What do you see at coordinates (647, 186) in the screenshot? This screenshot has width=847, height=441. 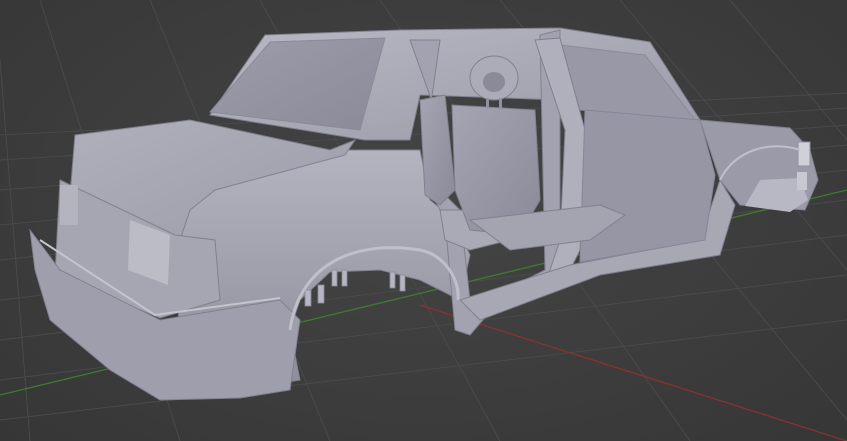 I see `car-interior-wall` at bounding box center [647, 186].